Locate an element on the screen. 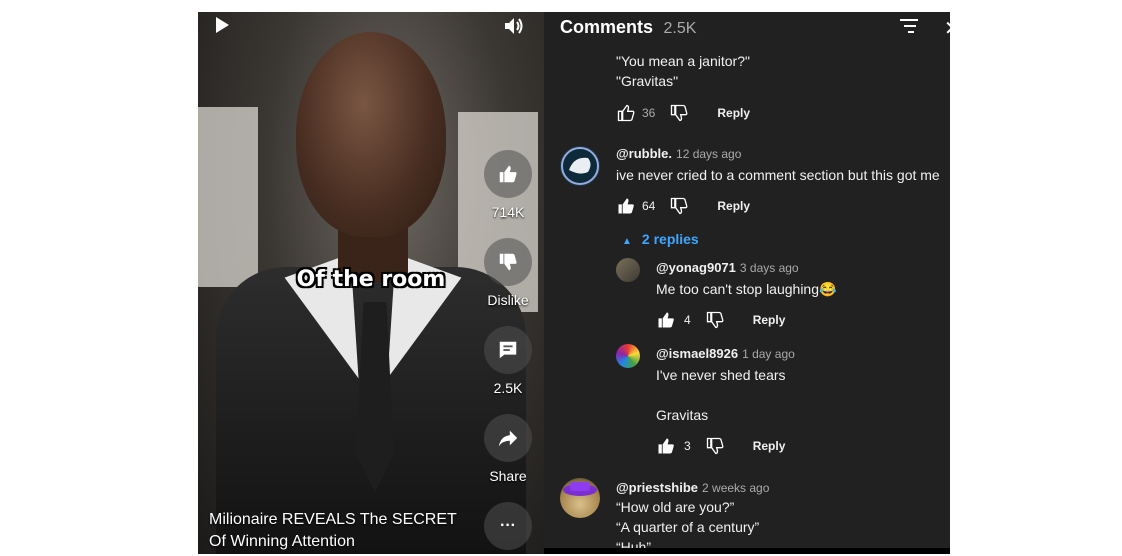 This screenshot has width=1122, height=556. more-button: ··· is located at coordinates (508, 526).